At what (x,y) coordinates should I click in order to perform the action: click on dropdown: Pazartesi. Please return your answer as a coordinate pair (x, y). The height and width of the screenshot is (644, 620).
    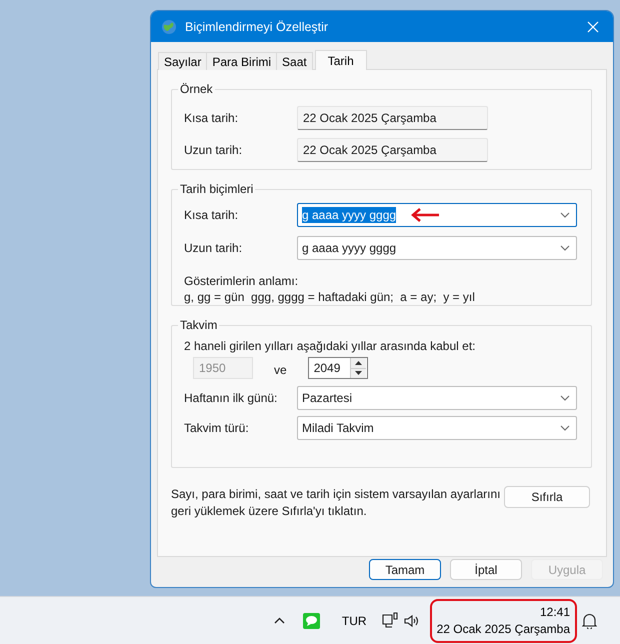
    Looking at the image, I should click on (437, 398).